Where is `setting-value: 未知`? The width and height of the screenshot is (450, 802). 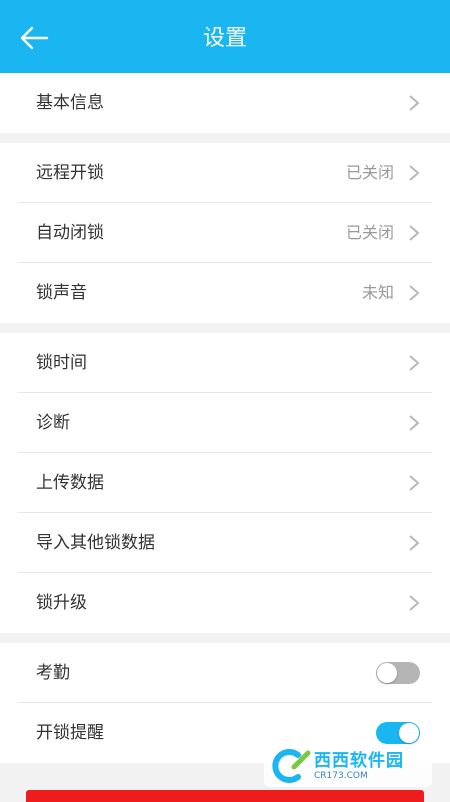 setting-value: 未知 is located at coordinates (377, 292).